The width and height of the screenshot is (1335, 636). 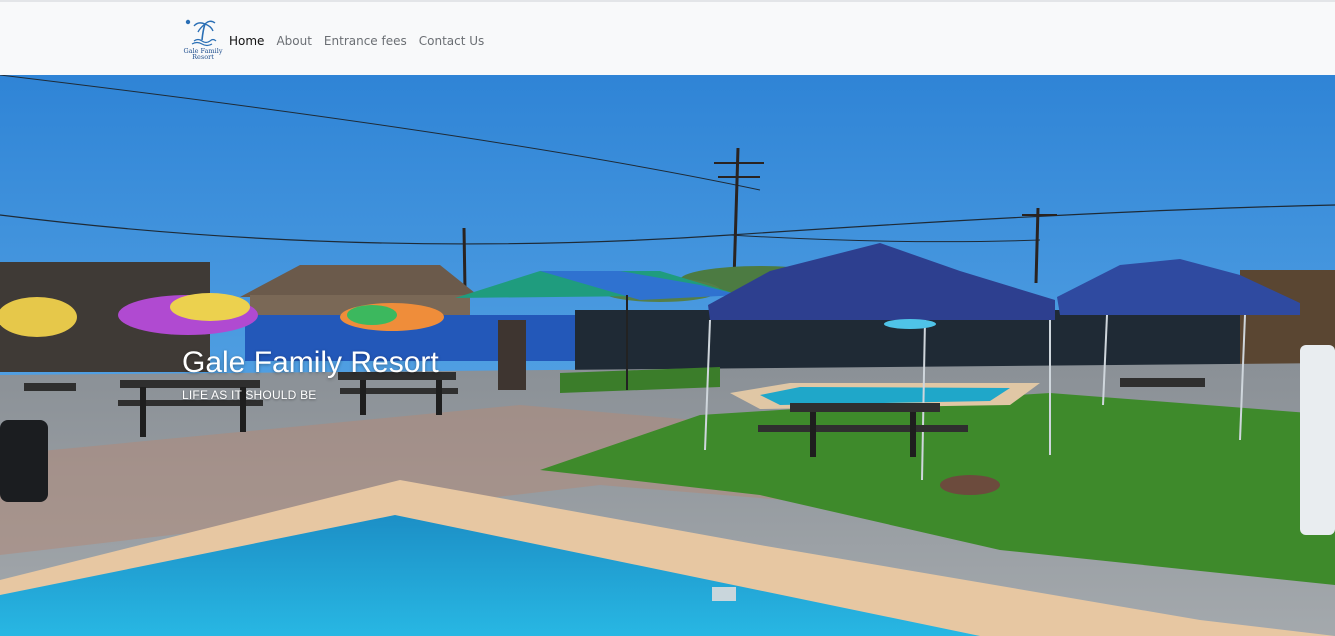 I want to click on main-nav: Home About Entrance fees Contact Us, so click(x=362, y=41).